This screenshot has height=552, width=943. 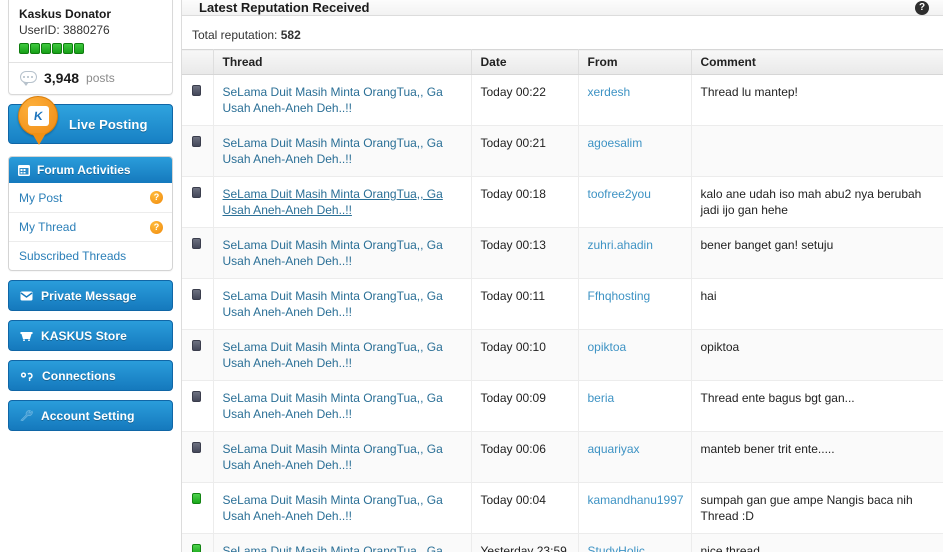 I want to click on profile-posts-row: 3,948 posts, so click(x=90, y=78).